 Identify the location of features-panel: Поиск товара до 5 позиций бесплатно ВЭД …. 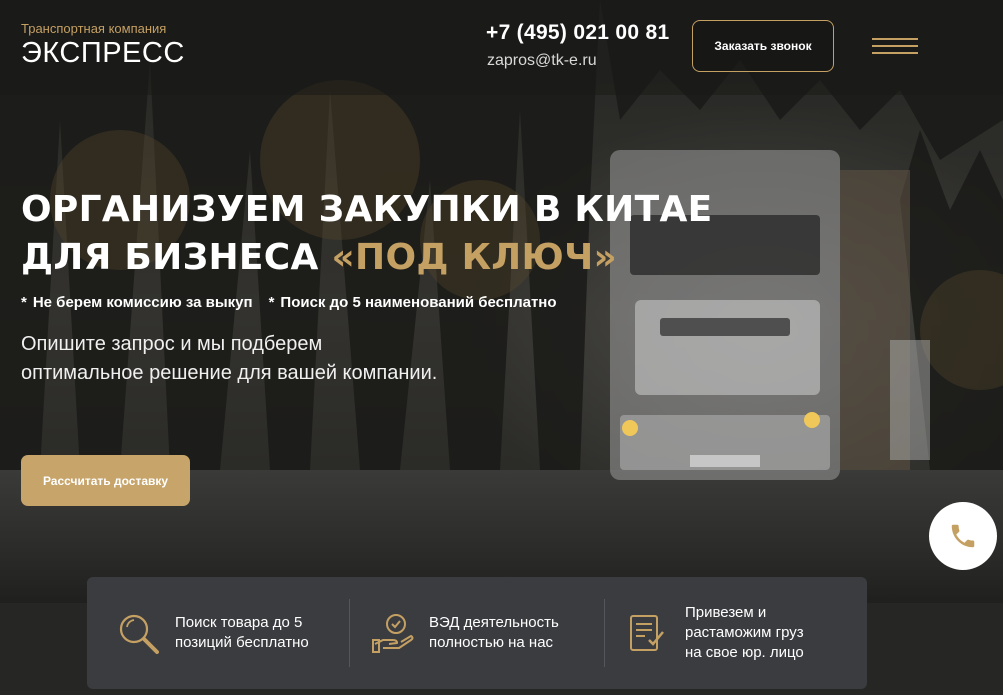
(477, 633).